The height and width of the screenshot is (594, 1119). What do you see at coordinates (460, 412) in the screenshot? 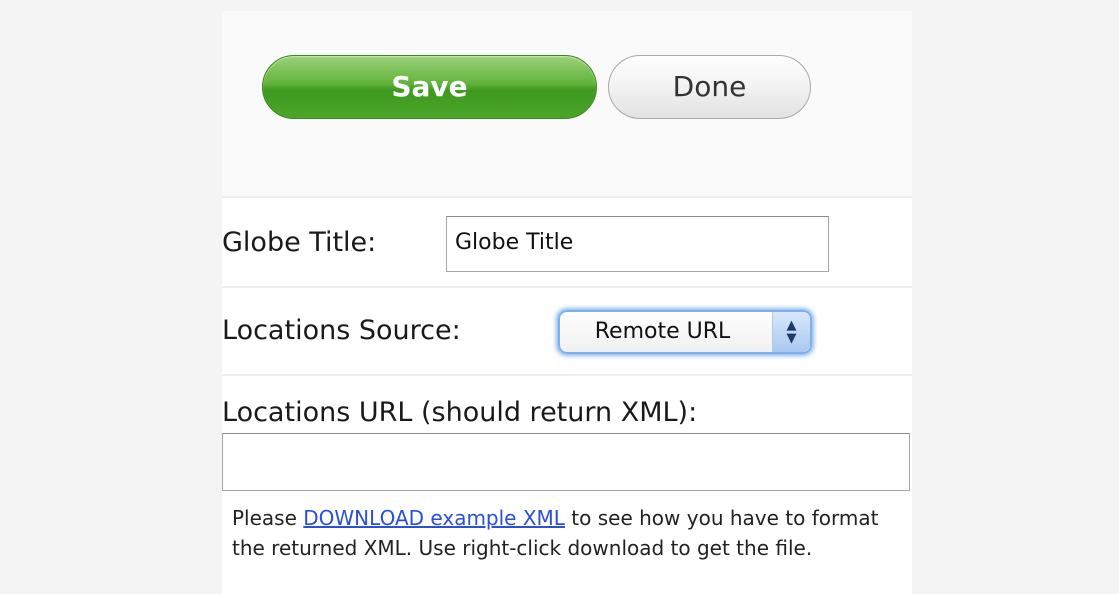
I see `locations-url-label: Locations URL (should return XML):` at bounding box center [460, 412].